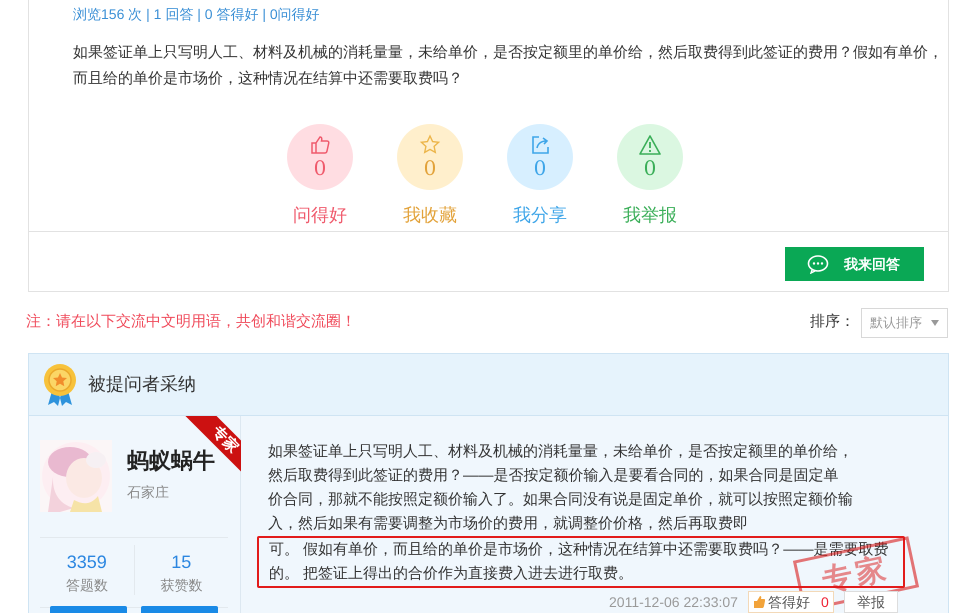 The image size is (960, 613). Describe the element at coordinates (540, 145) in the screenshot. I see `share-icon` at that location.